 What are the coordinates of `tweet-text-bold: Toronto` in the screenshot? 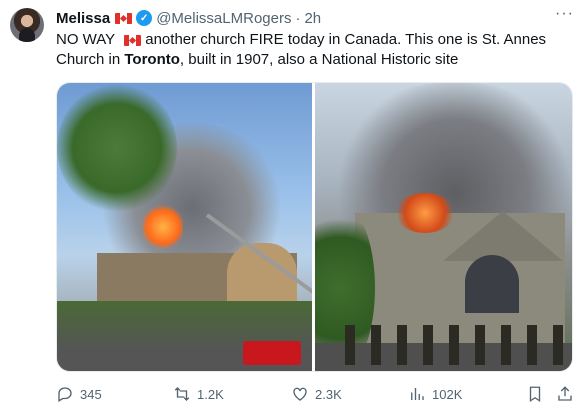 It's located at (152, 59).